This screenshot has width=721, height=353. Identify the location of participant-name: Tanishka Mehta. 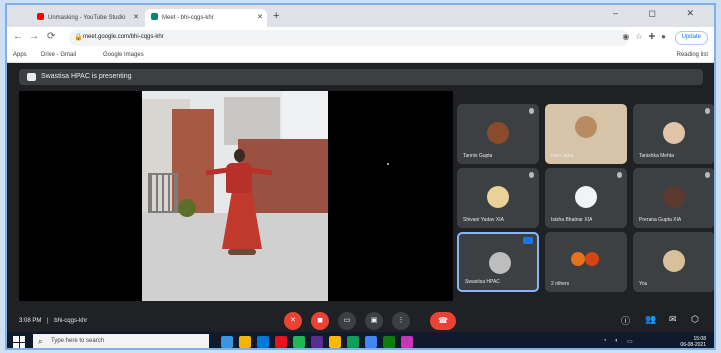
(657, 156).